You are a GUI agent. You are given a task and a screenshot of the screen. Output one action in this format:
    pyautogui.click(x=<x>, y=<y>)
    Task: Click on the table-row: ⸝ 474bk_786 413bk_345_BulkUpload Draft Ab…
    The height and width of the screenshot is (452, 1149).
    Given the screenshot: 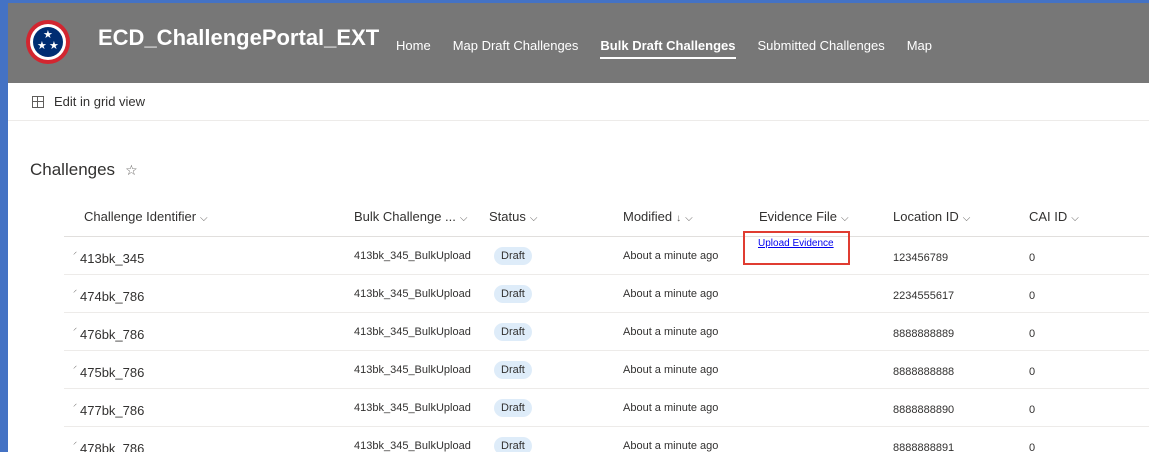 What is the action you would take?
    pyautogui.click(x=606, y=294)
    